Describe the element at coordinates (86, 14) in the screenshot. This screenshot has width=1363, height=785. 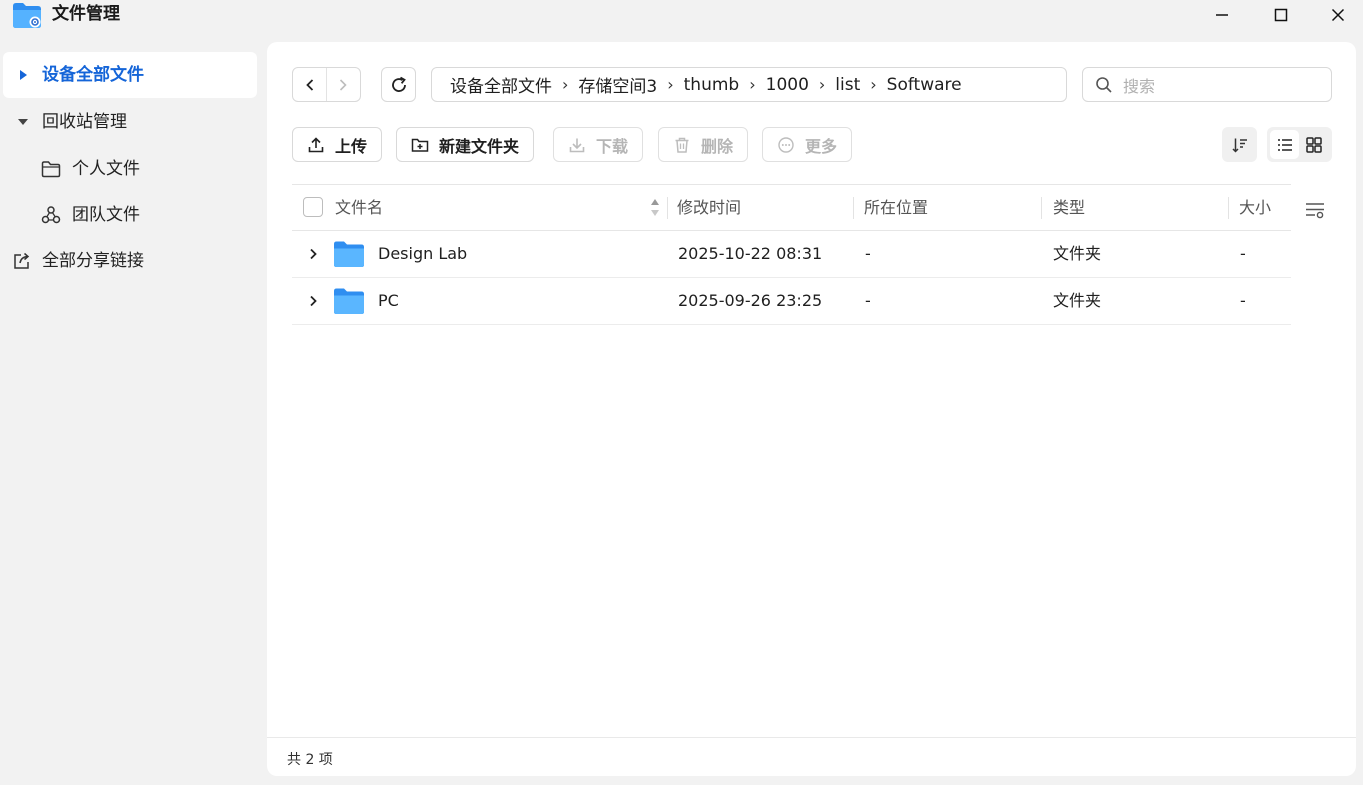
I see `app-title: 文件管理` at that location.